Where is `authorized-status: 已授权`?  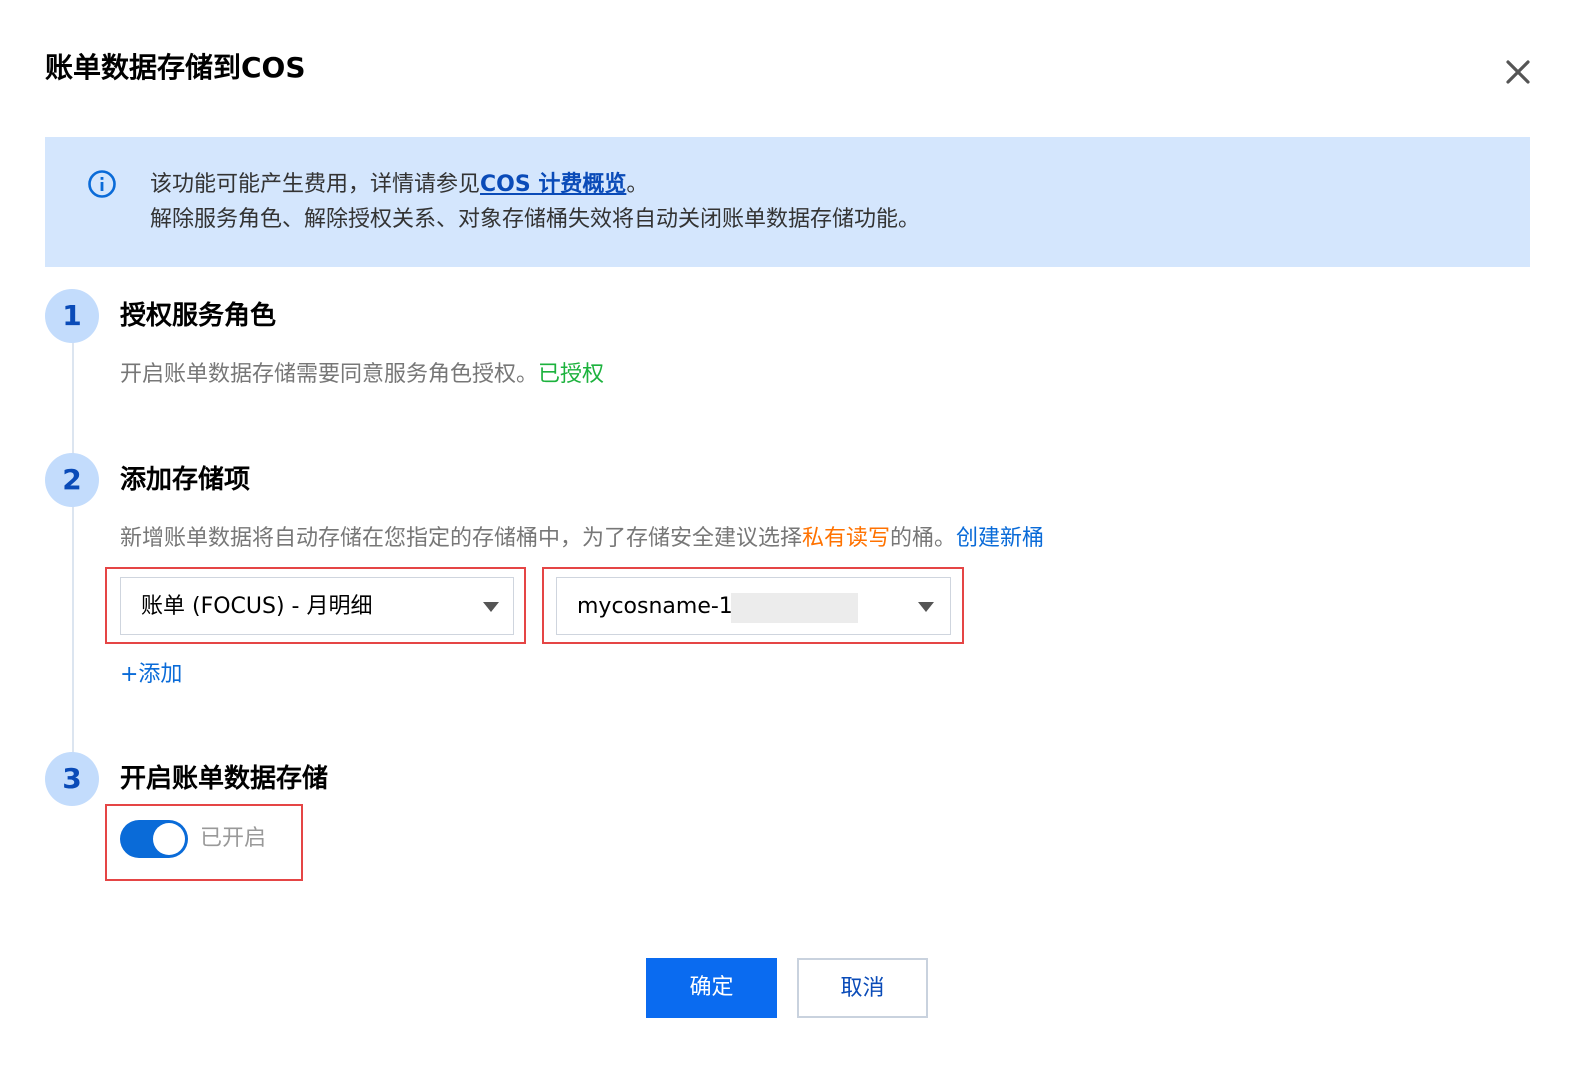
authorized-status: 已授权 is located at coordinates (571, 374).